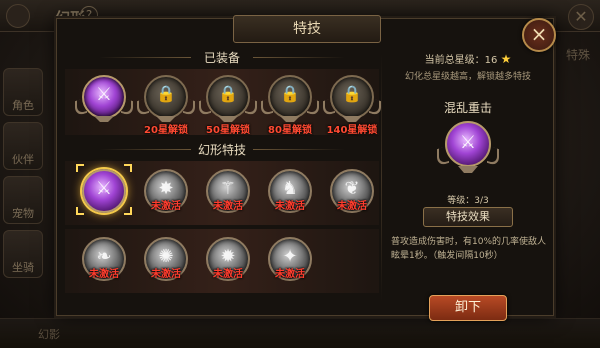 Image resolution: width=600 pixels, height=348 pixels. What do you see at coordinates (23, 213) in the screenshot?
I see `side-tab-label: 宠物` at bounding box center [23, 213].